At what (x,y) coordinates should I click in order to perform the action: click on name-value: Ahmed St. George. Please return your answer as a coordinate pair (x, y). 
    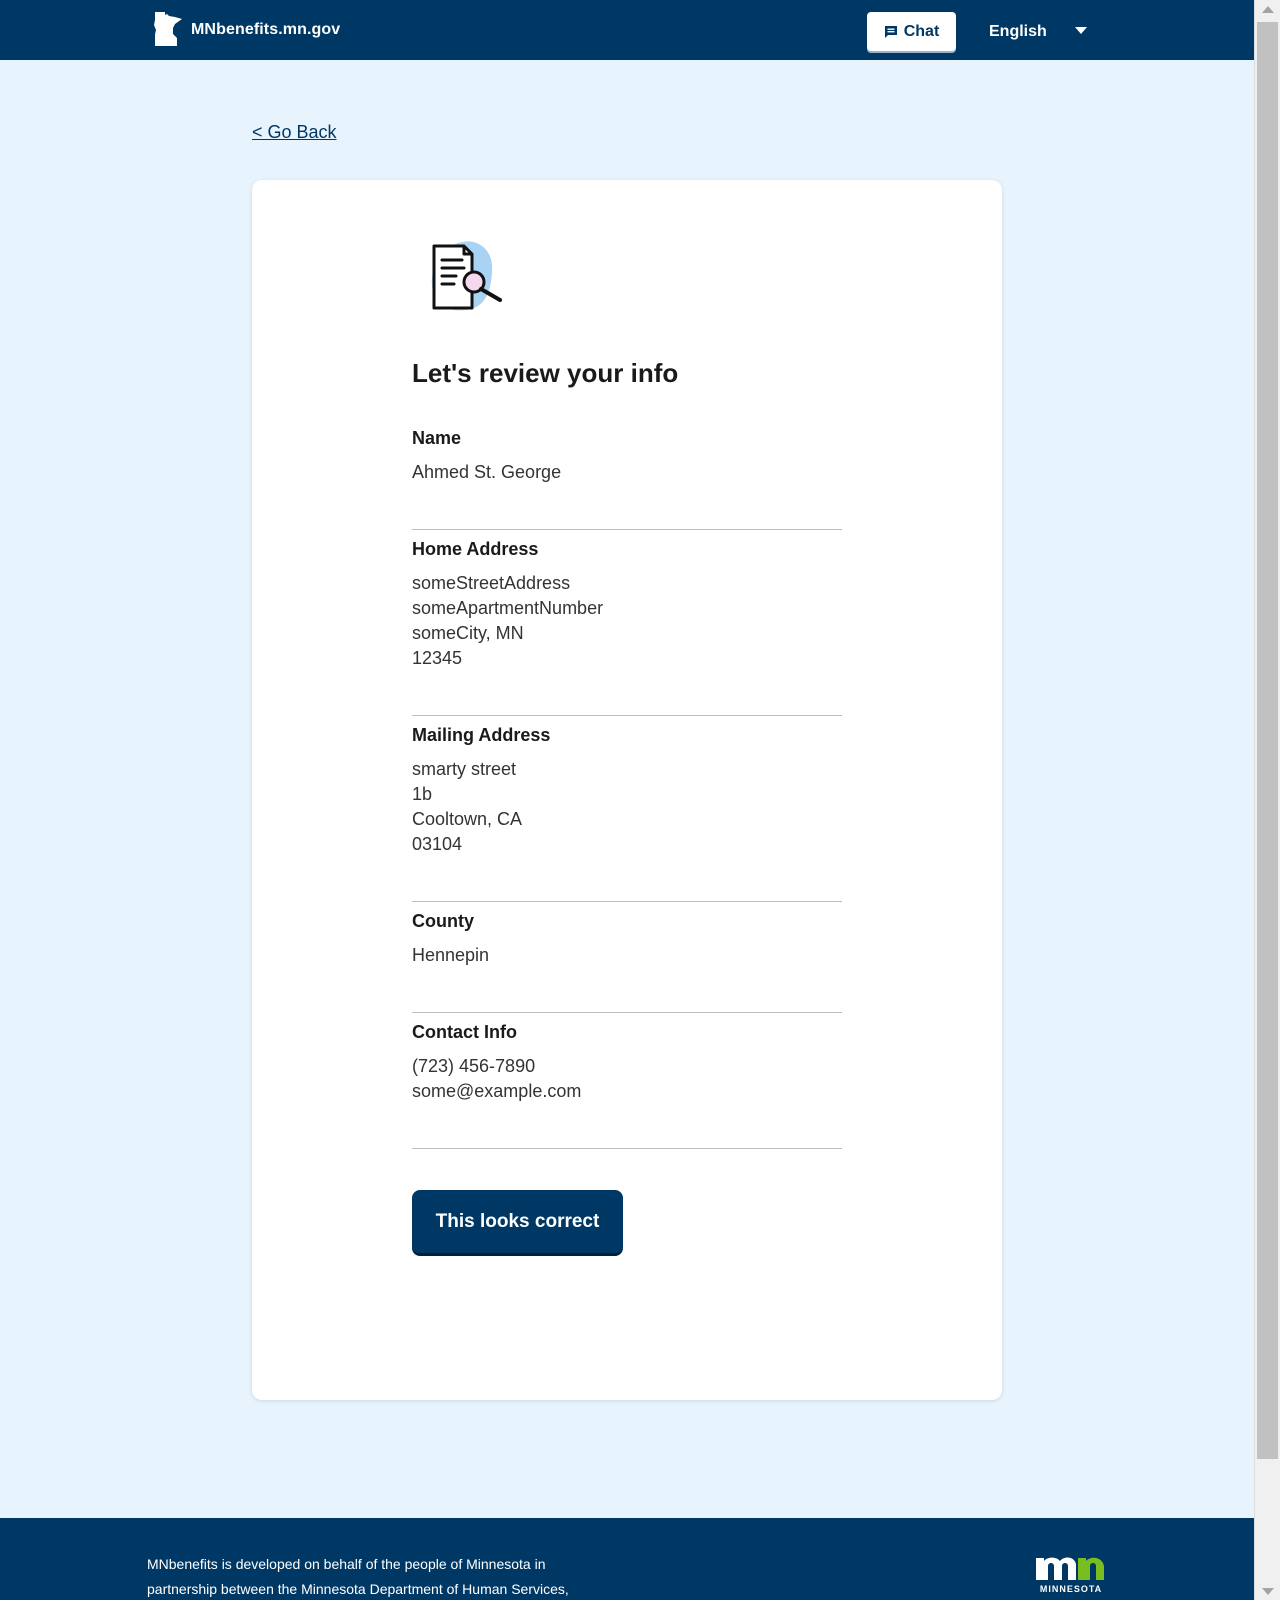
    Looking at the image, I should click on (487, 472).